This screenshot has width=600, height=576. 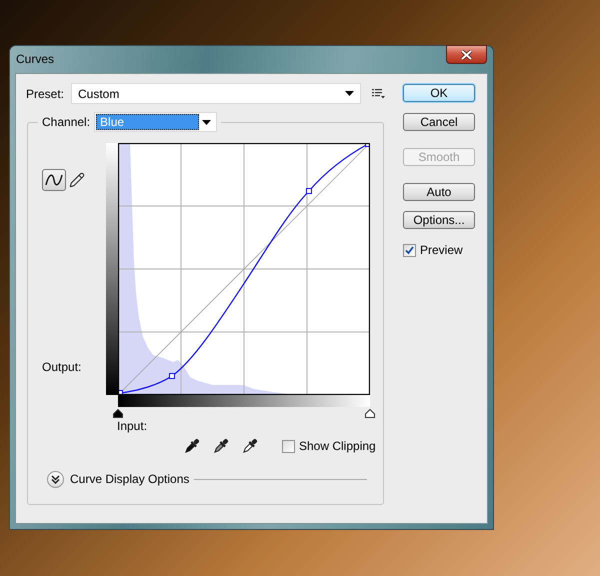 I want to click on show-clipping-checkbox, so click(x=288, y=446).